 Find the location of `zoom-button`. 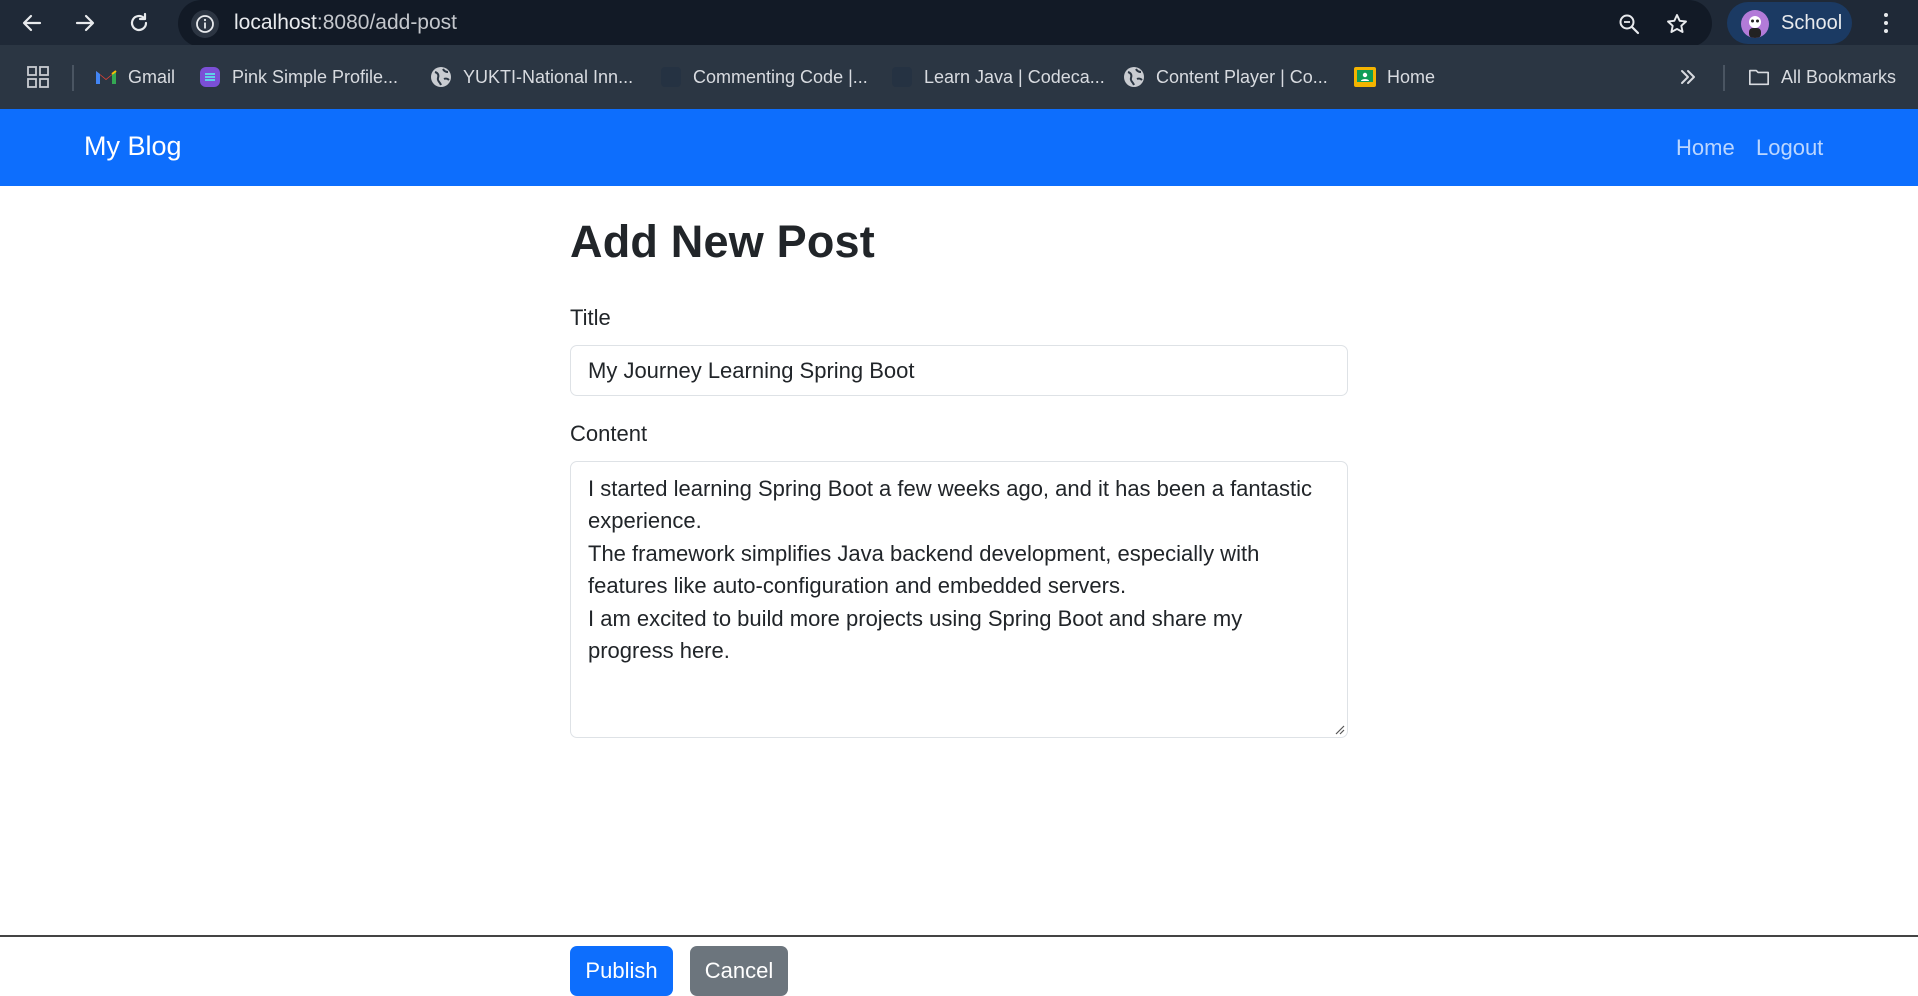

zoom-button is located at coordinates (1629, 24).